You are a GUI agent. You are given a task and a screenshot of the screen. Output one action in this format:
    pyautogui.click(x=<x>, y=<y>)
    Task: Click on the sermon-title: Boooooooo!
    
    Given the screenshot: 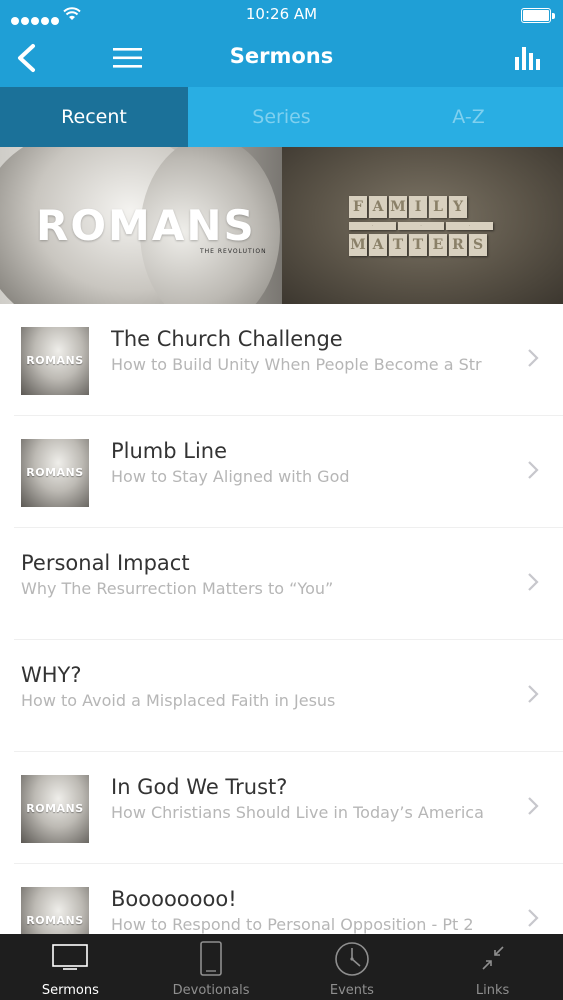 What is the action you would take?
    pyautogui.click(x=174, y=899)
    